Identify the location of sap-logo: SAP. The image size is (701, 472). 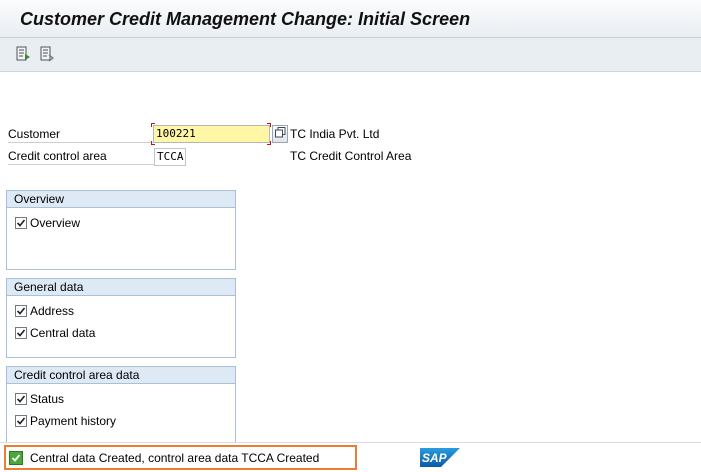
(440, 457).